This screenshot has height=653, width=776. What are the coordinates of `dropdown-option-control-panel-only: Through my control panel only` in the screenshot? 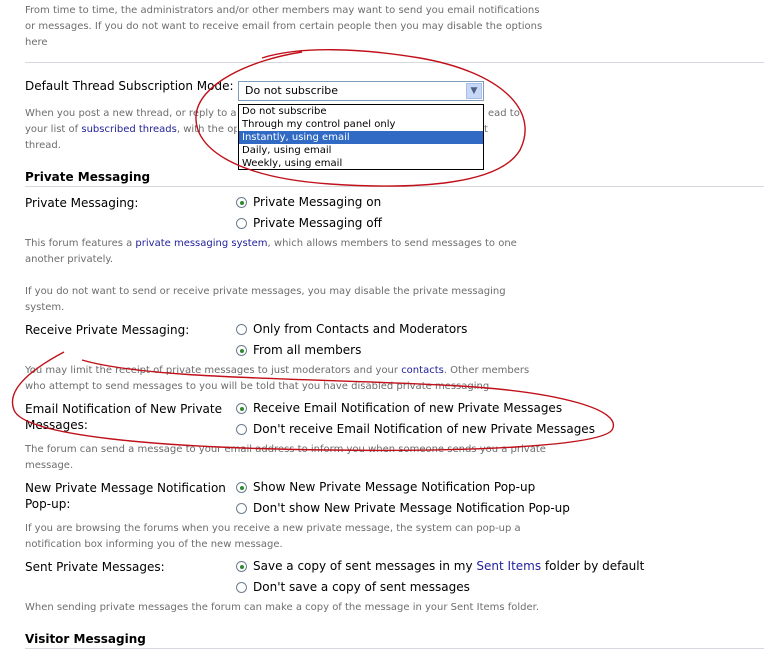 It's located at (361, 124).